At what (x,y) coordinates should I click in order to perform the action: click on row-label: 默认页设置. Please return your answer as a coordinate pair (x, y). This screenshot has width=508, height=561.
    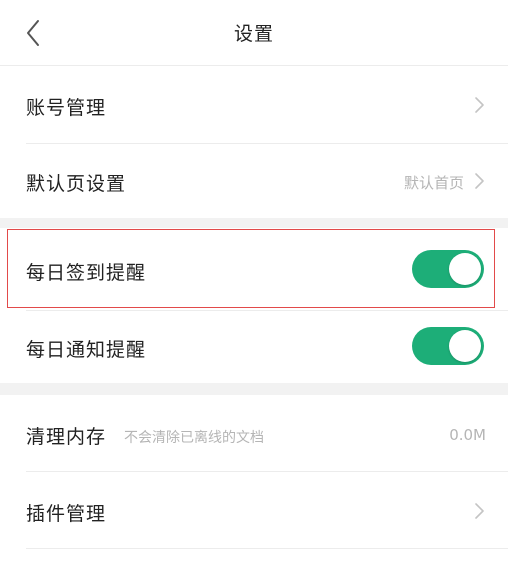
    Looking at the image, I should click on (76, 184).